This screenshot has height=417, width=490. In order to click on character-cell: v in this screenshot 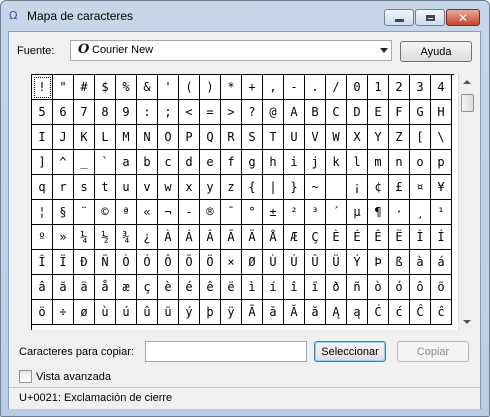, I will do `click(147, 187)`.